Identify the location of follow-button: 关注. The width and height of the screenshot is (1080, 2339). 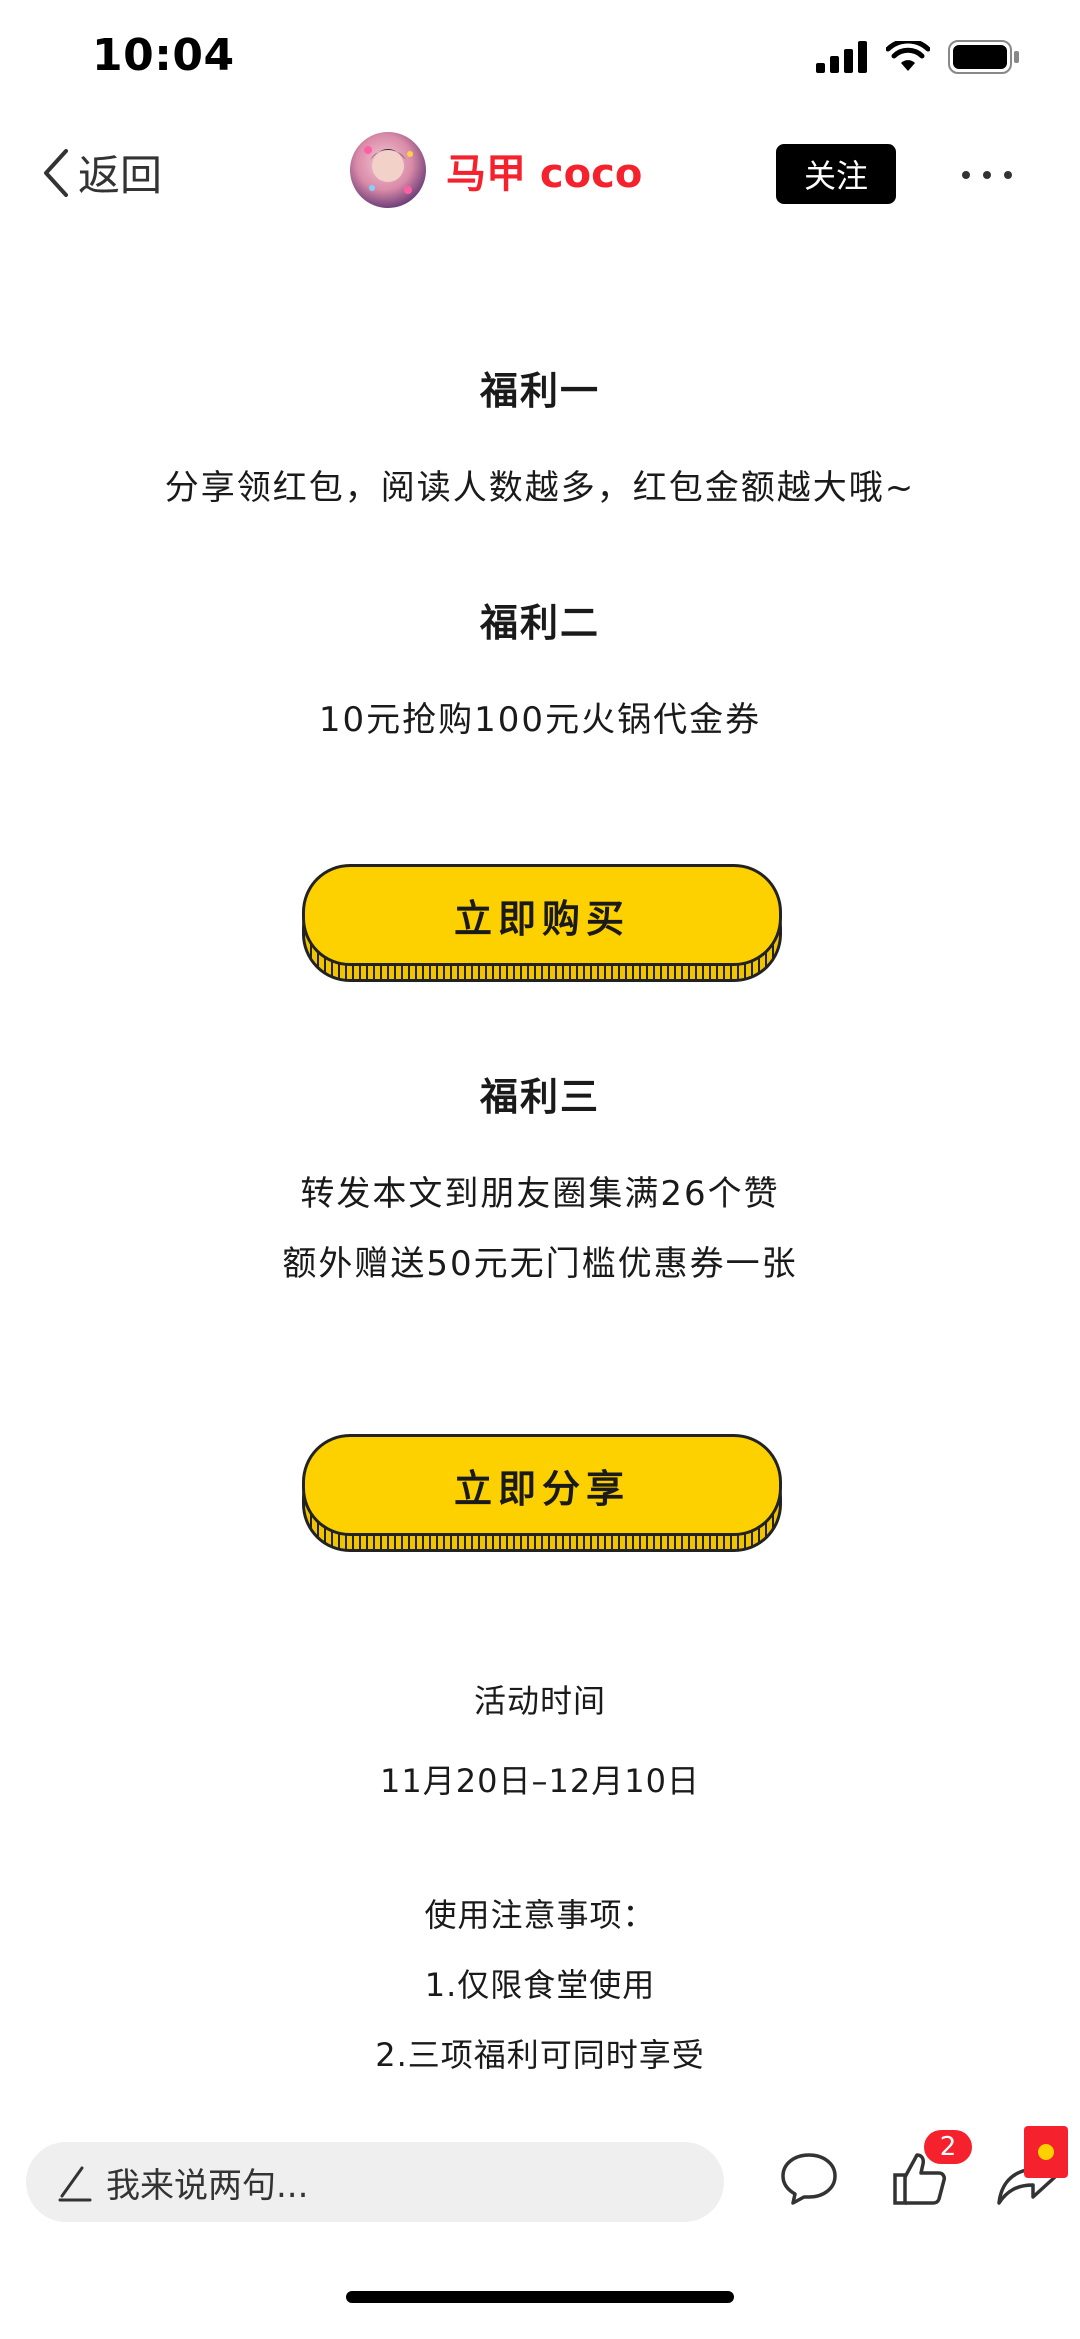
(836, 174).